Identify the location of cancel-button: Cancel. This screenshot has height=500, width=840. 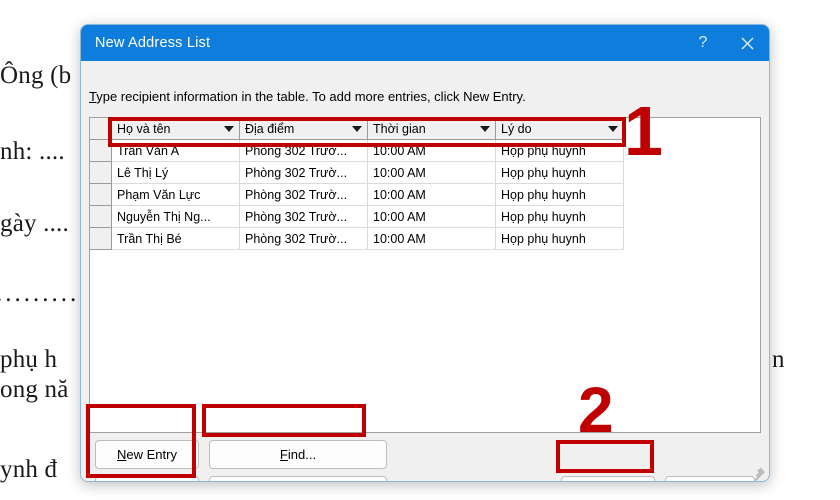
(710, 478).